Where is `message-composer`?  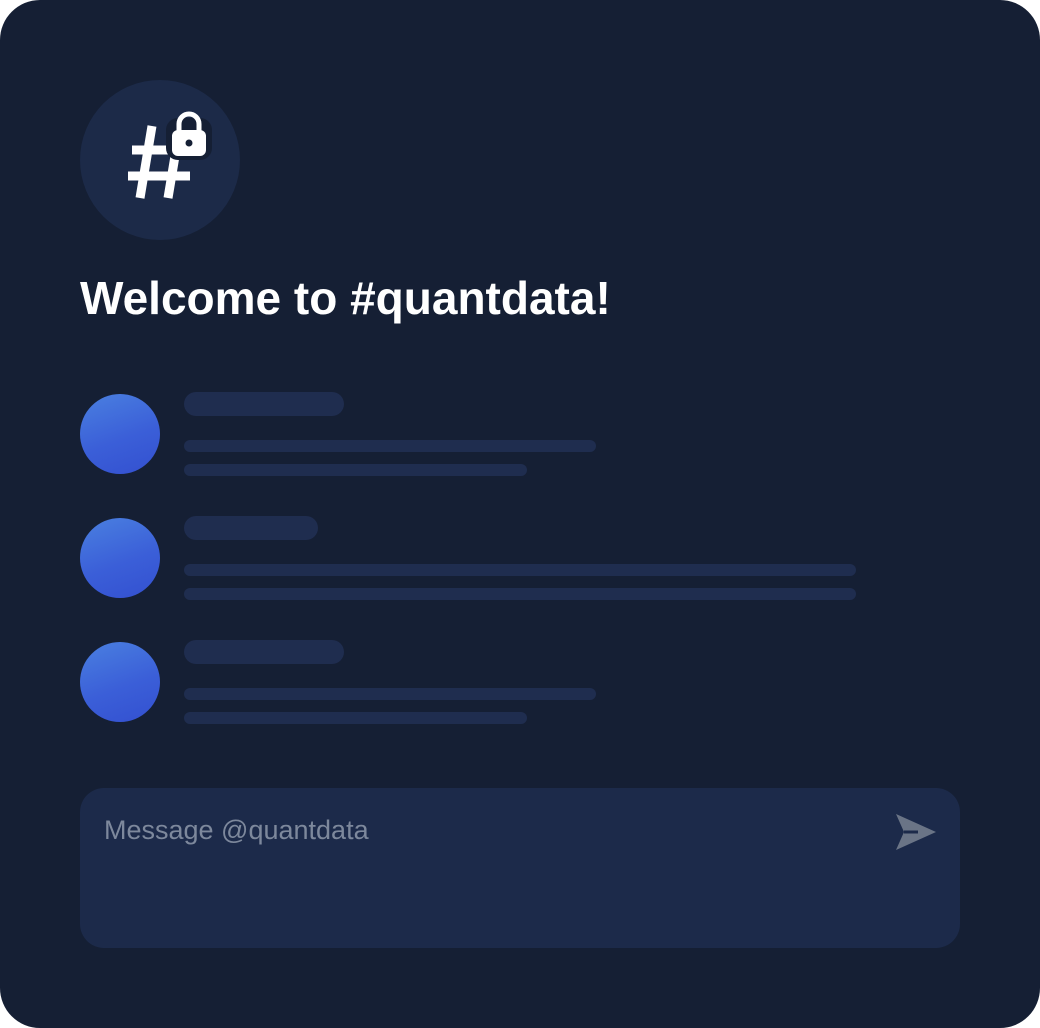 message-composer is located at coordinates (520, 868).